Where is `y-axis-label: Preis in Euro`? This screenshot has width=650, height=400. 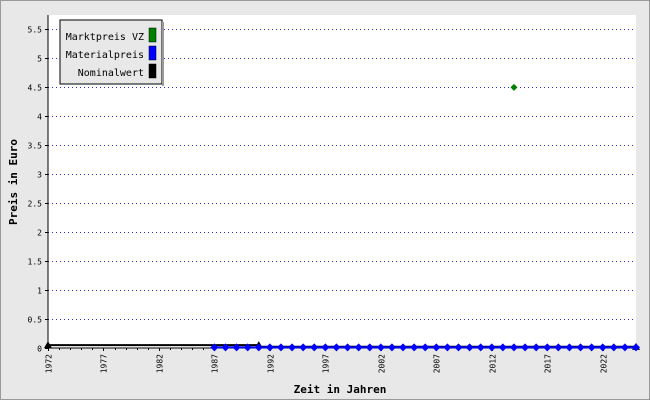 y-axis-label: Preis in Euro is located at coordinates (13, 182).